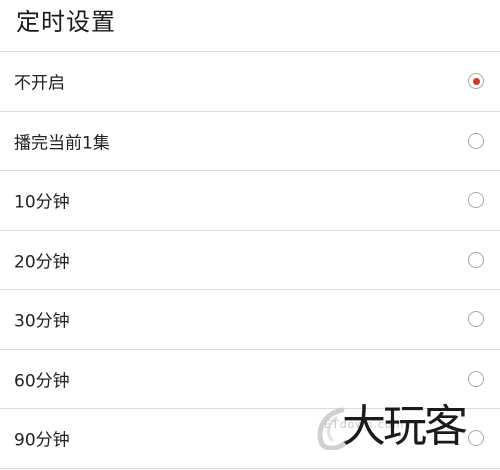  Describe the element at coordinates (250, 439) in the screenshot. I see `option-90-min: 90分钟` at that location.